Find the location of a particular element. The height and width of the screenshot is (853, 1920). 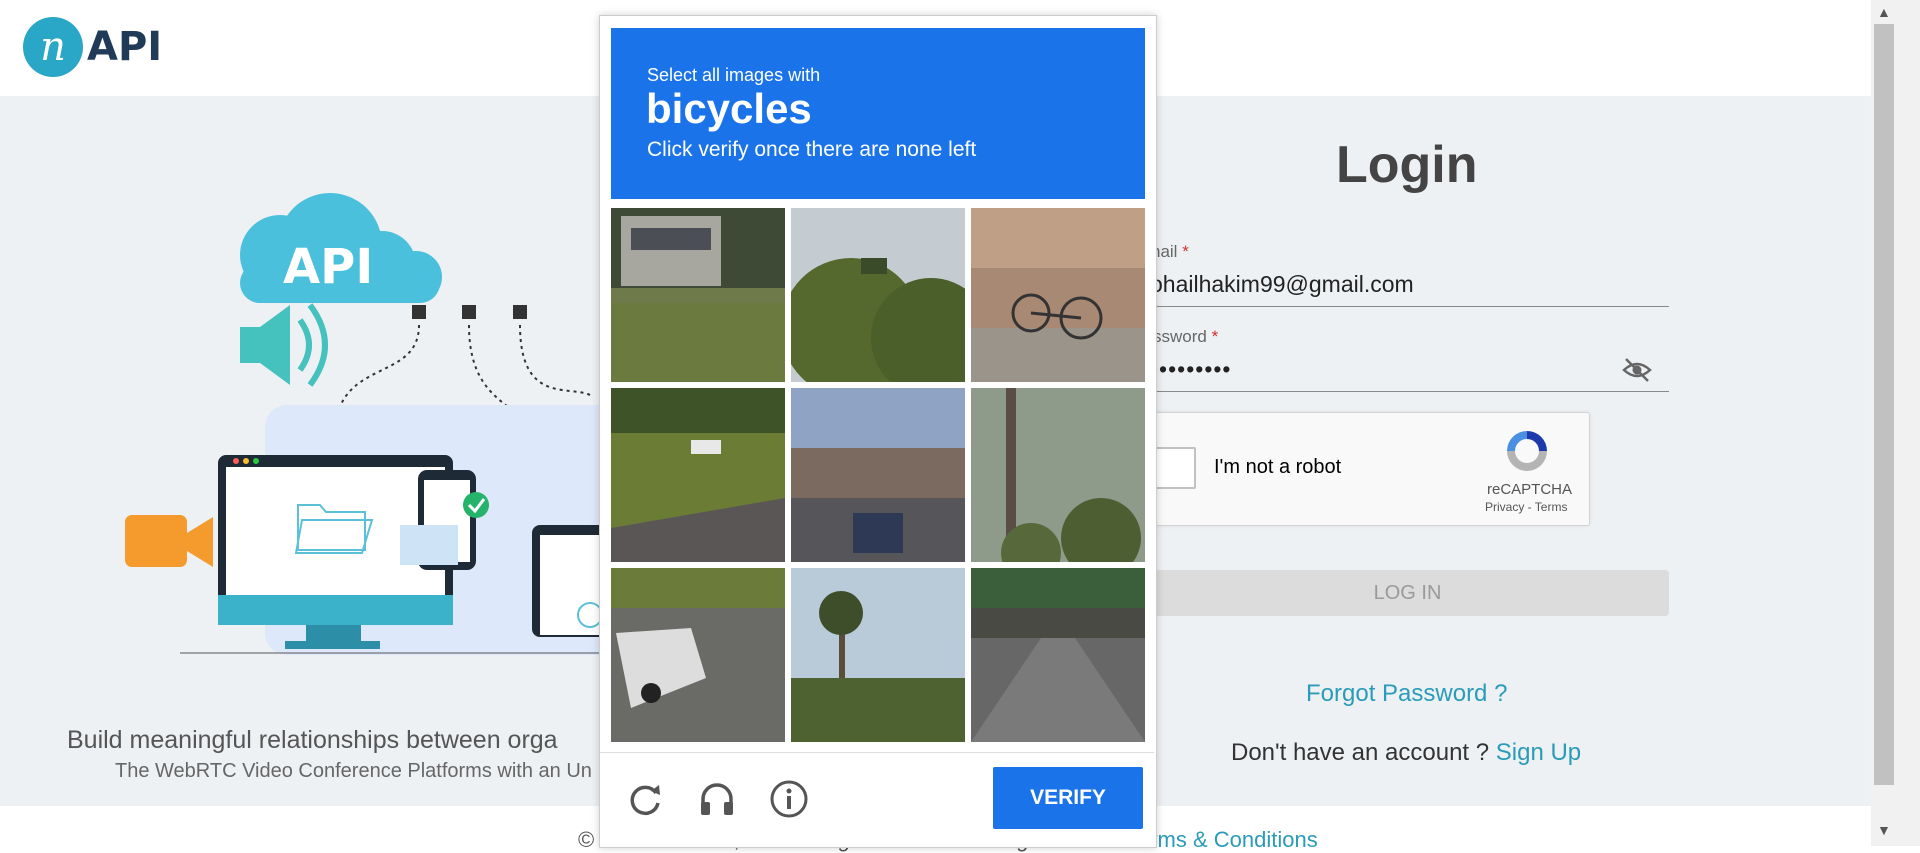

login-title: Login is located at coordinates (1407, 165).